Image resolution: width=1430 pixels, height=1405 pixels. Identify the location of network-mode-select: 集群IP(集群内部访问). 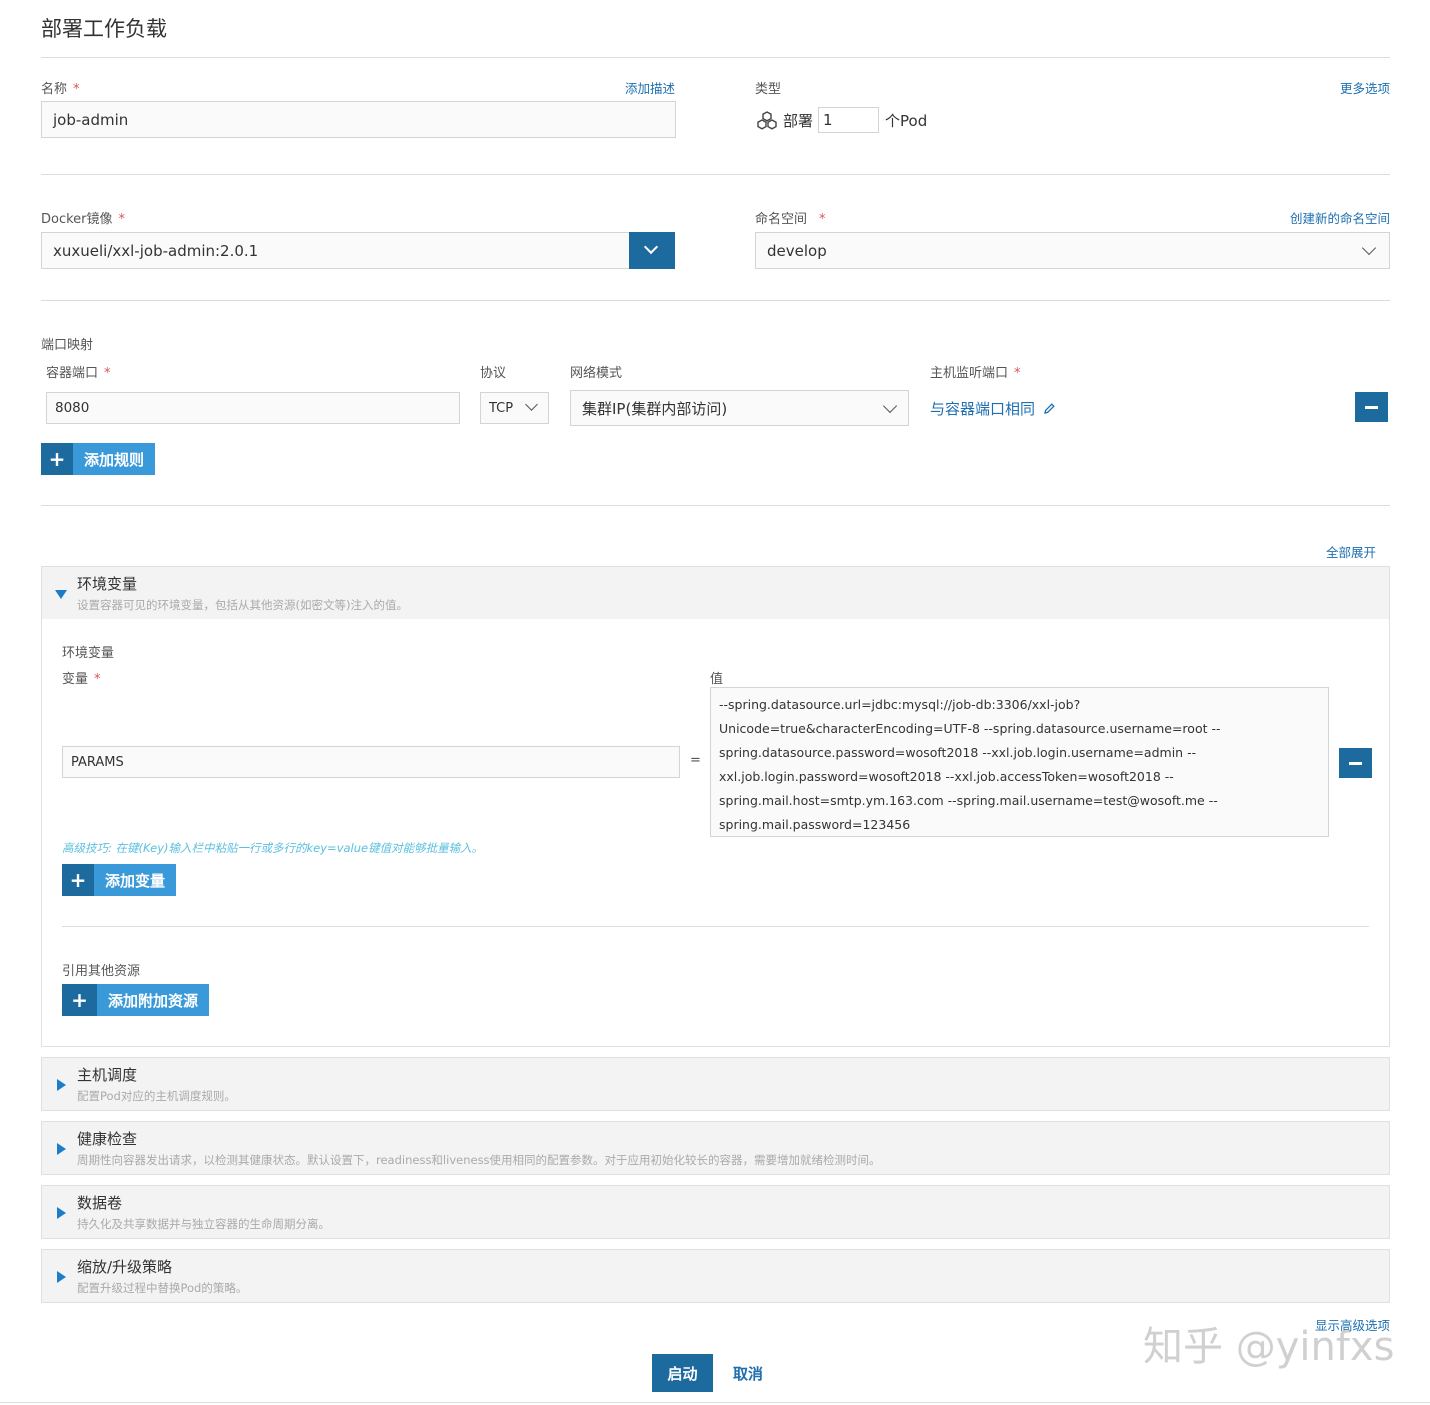
(739, 408).